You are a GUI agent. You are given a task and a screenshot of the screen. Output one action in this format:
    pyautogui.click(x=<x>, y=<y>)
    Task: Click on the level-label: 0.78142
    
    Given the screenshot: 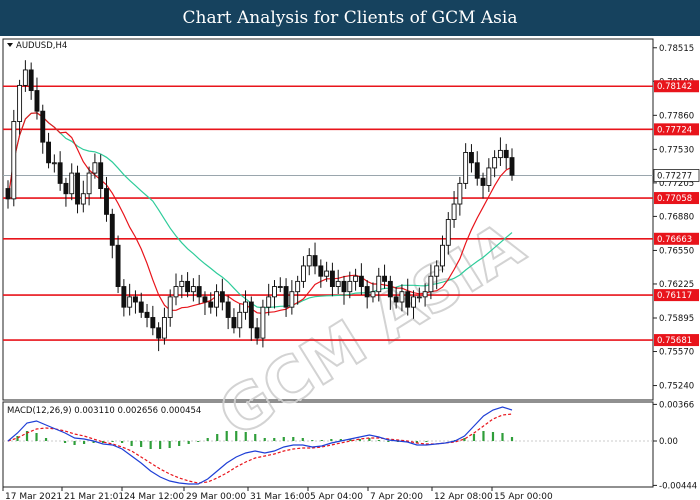 What is the action you would take?
    pyautogui.click(x=674, y=87)
    